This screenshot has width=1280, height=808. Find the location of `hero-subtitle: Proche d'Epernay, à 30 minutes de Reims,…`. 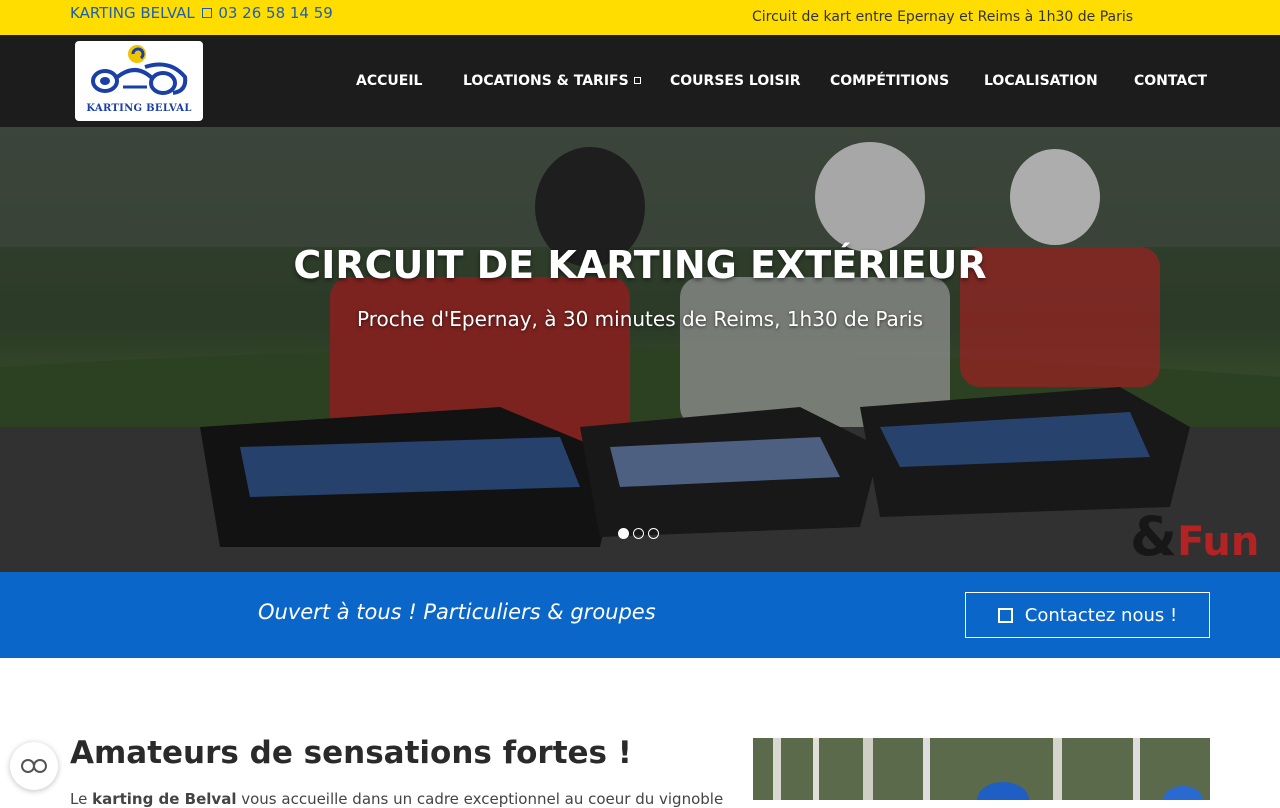

hero-subtitle: Proche d'Epernay, à 30 minutes de Reims,… is located at coordinates (640, 319).